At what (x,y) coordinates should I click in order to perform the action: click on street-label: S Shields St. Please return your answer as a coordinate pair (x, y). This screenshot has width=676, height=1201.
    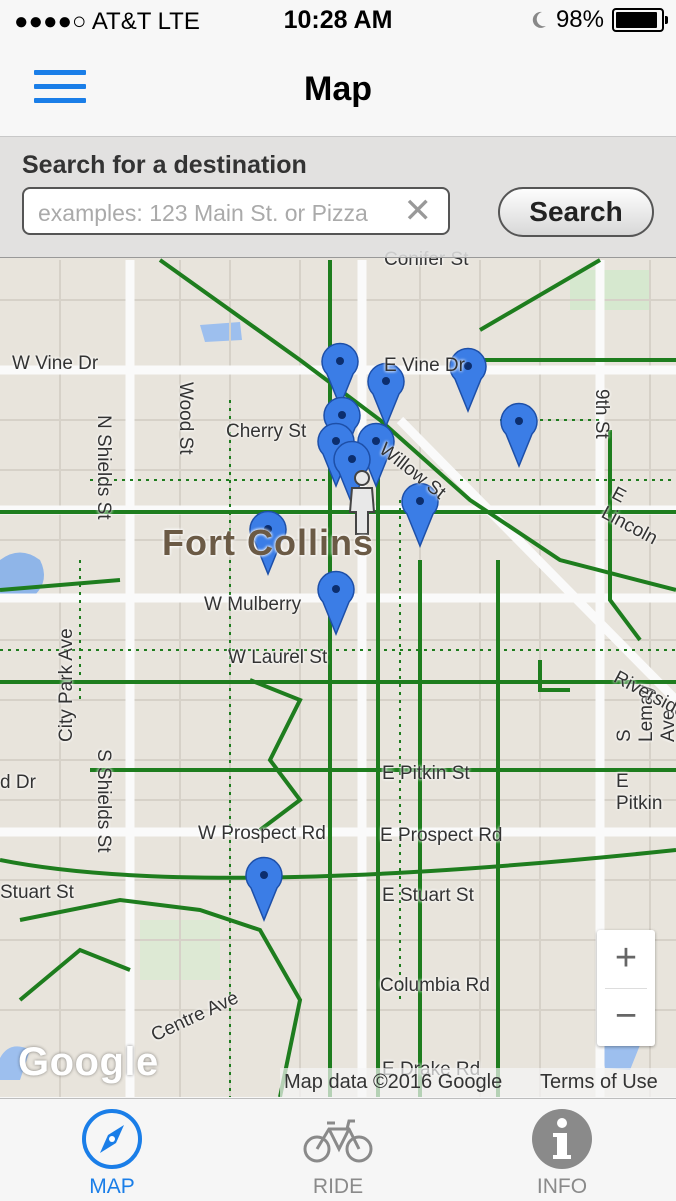
    Looking at the image, I should click on (103, 801).